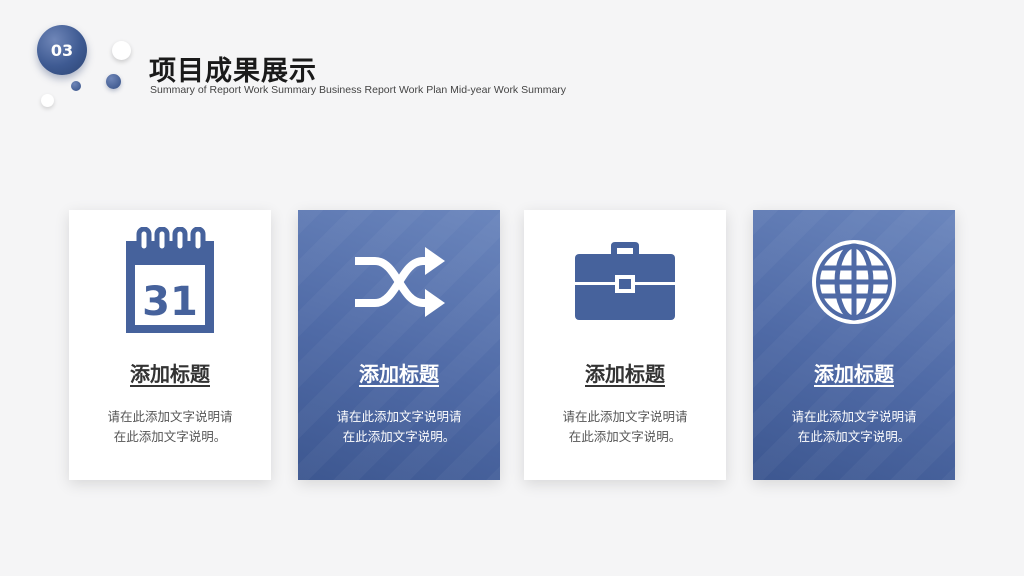 This screenshot has width=1024, height=576. I want to click on section-number: 03, so click(62, 50).